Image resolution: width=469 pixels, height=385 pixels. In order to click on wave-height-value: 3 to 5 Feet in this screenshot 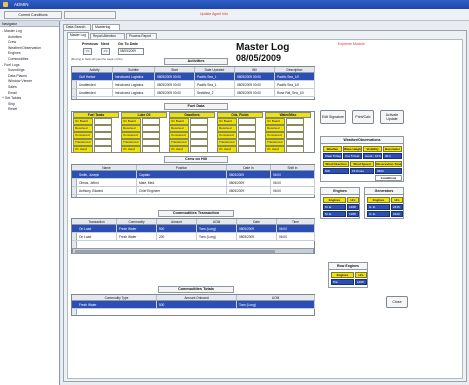, I will do `click(352, 156)`.